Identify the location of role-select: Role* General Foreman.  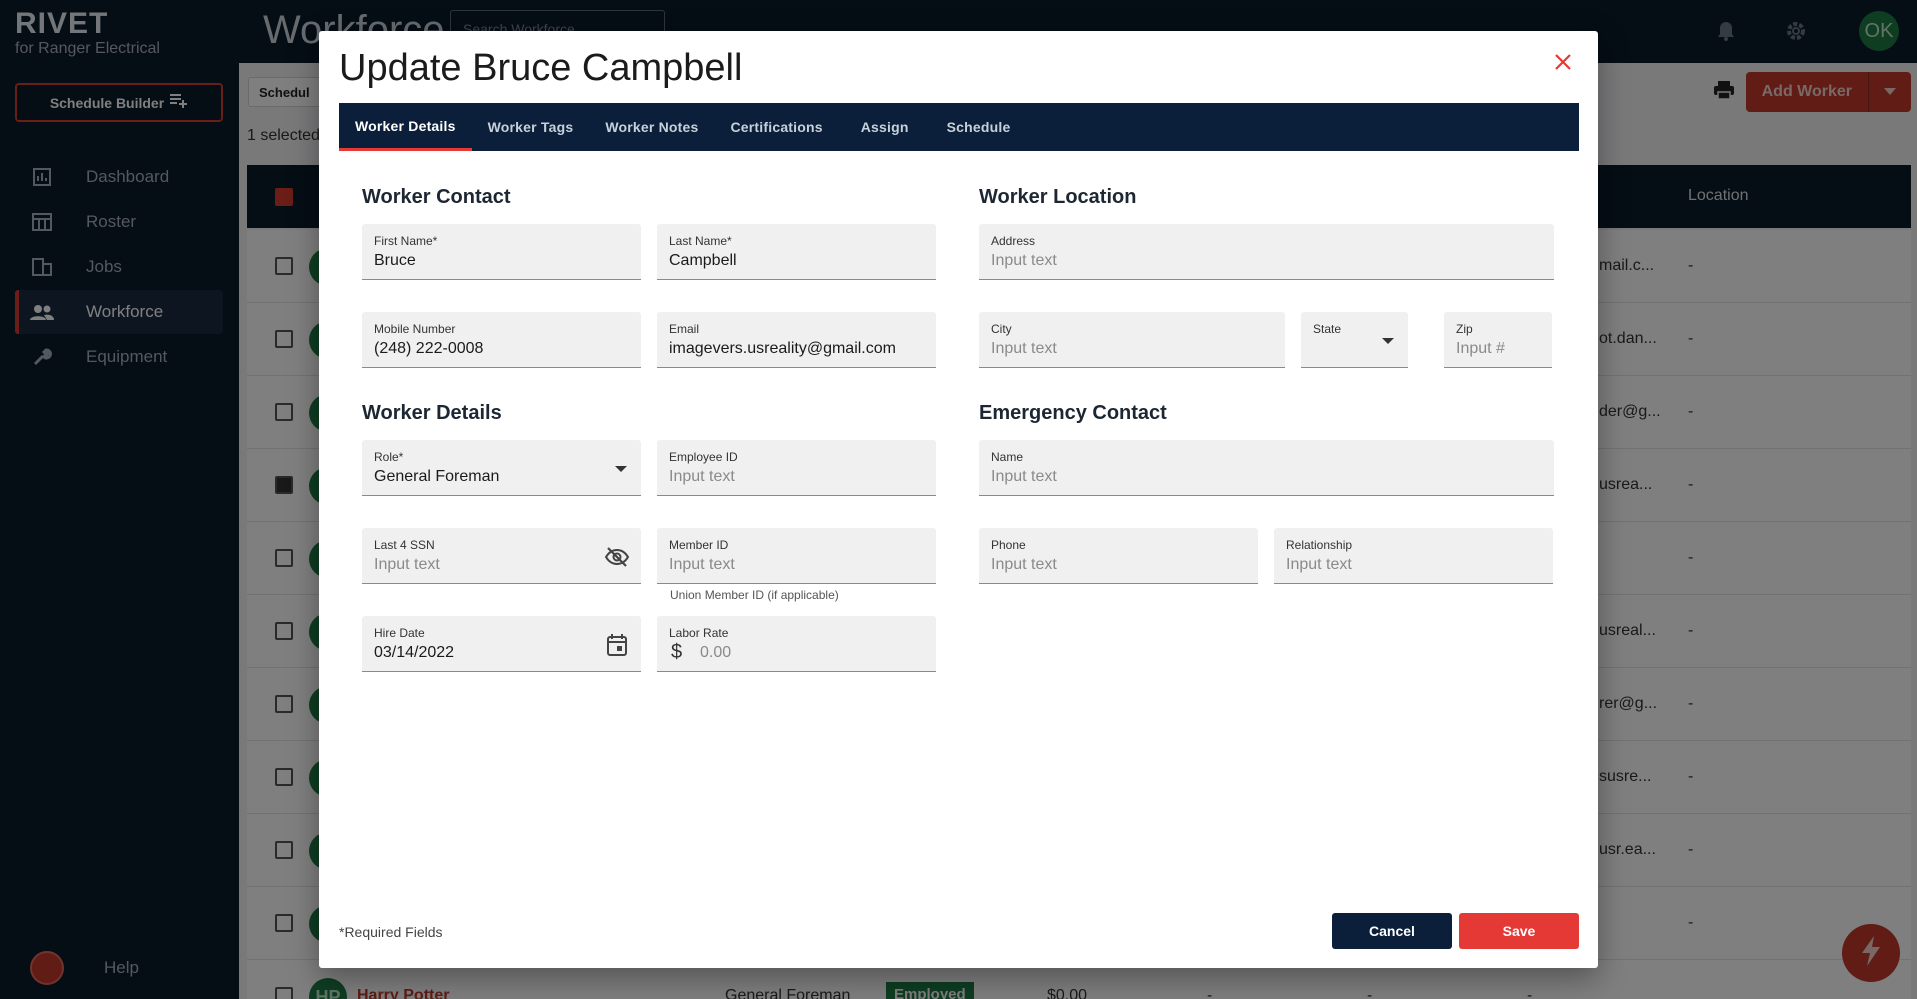
(501, 468).